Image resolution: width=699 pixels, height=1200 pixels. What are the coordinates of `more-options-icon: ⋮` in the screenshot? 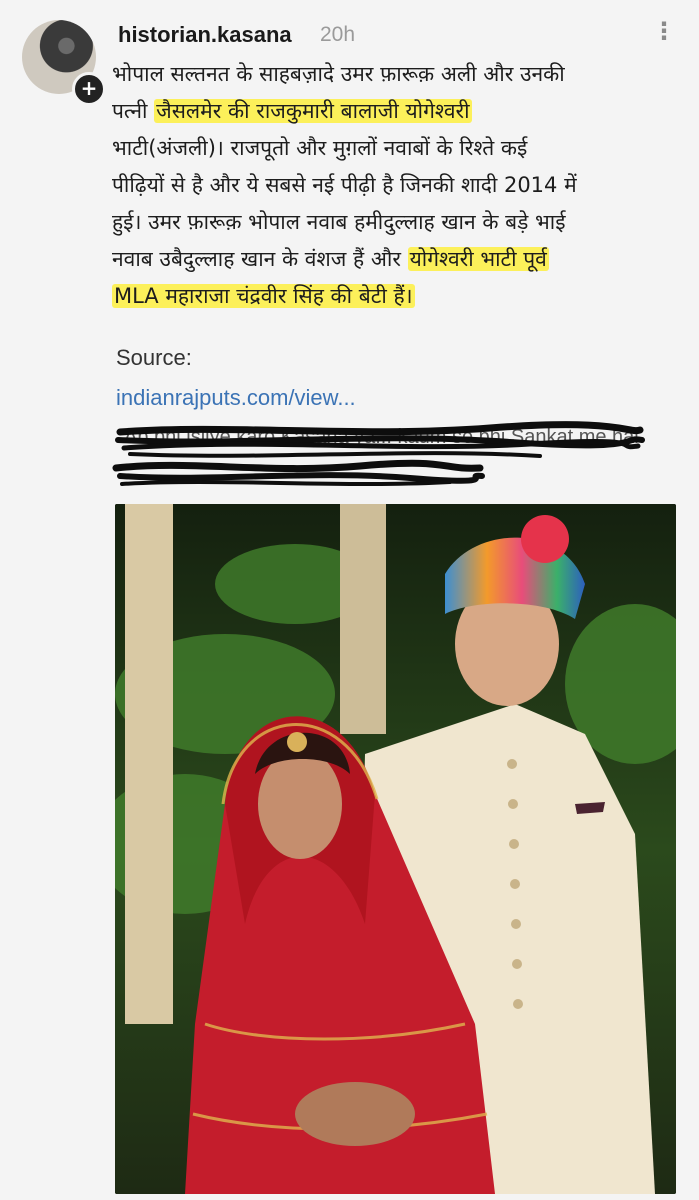 It's located at (664, 31).